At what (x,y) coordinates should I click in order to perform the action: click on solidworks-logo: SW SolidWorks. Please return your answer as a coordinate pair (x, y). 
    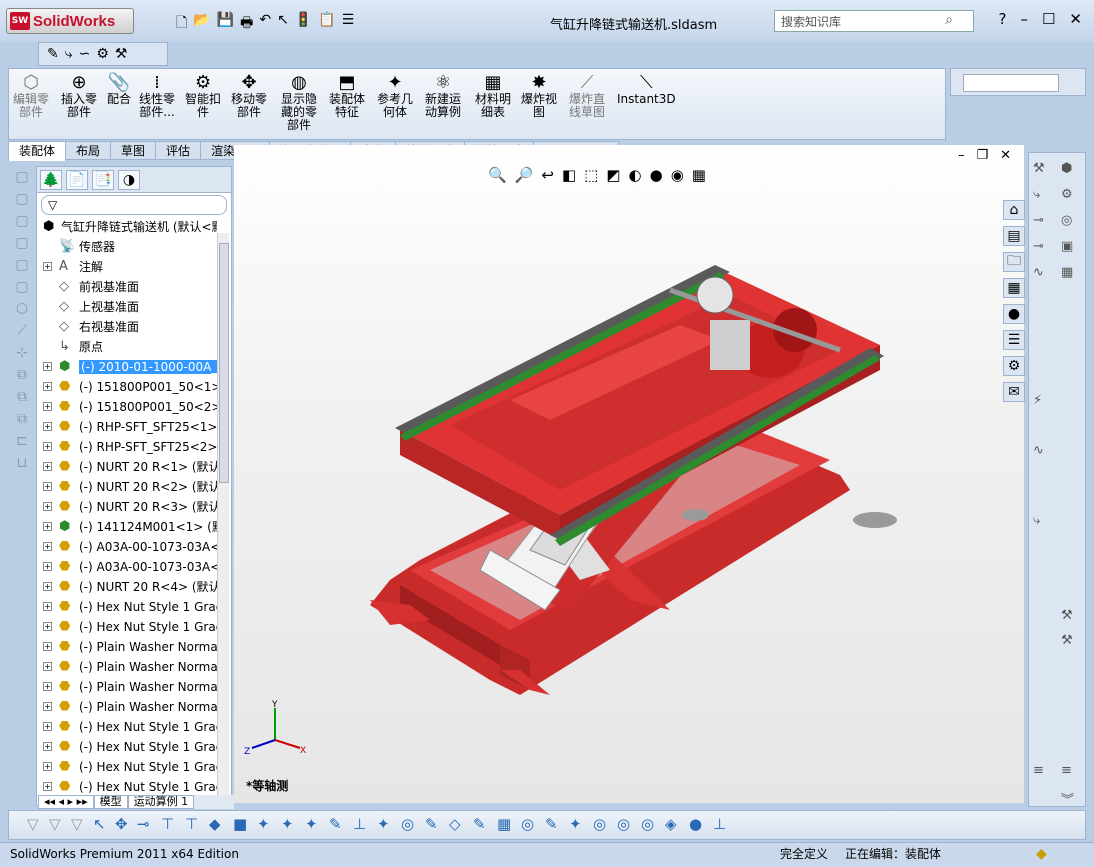
    Looking at the image, I should click on (70, 21).